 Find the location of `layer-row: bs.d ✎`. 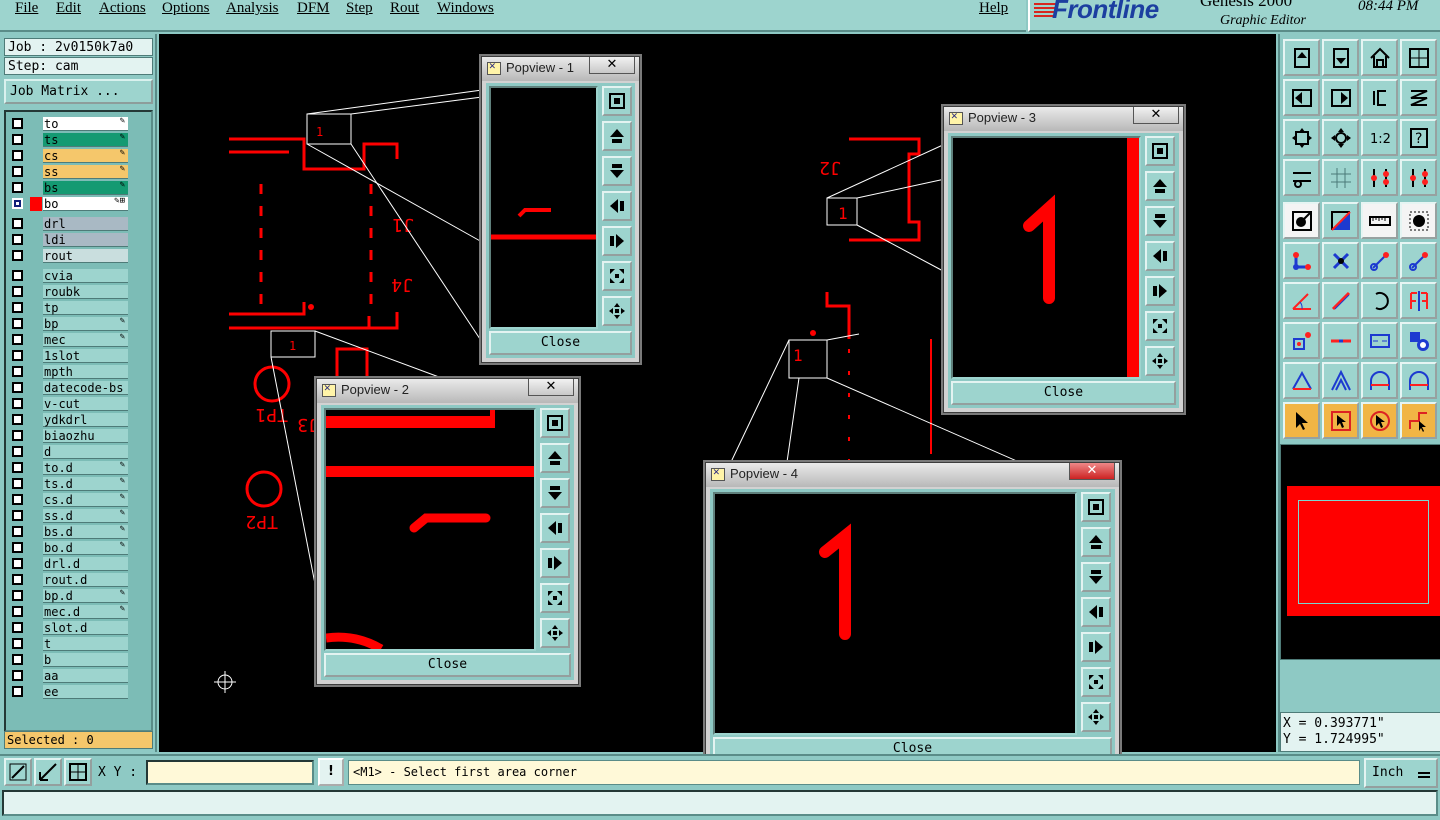

layer-row: bs.d ✎ is located at coordinates (68, 532).